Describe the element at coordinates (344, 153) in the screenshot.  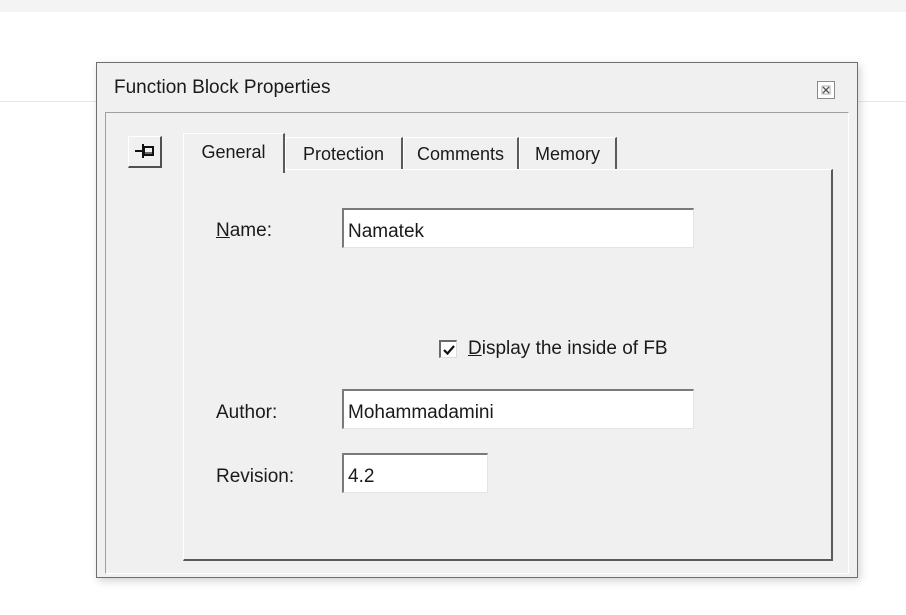
I see `tab-protection: Protection` at that location.